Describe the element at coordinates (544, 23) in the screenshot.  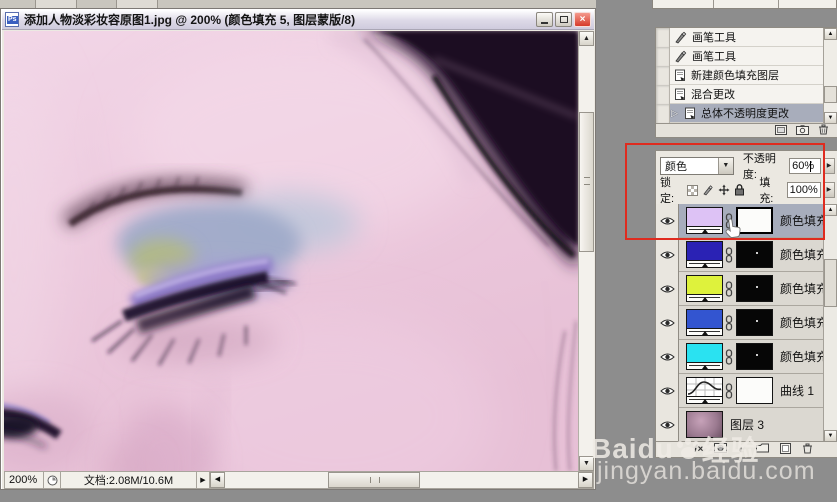
I see `minimize-icon` at that location.